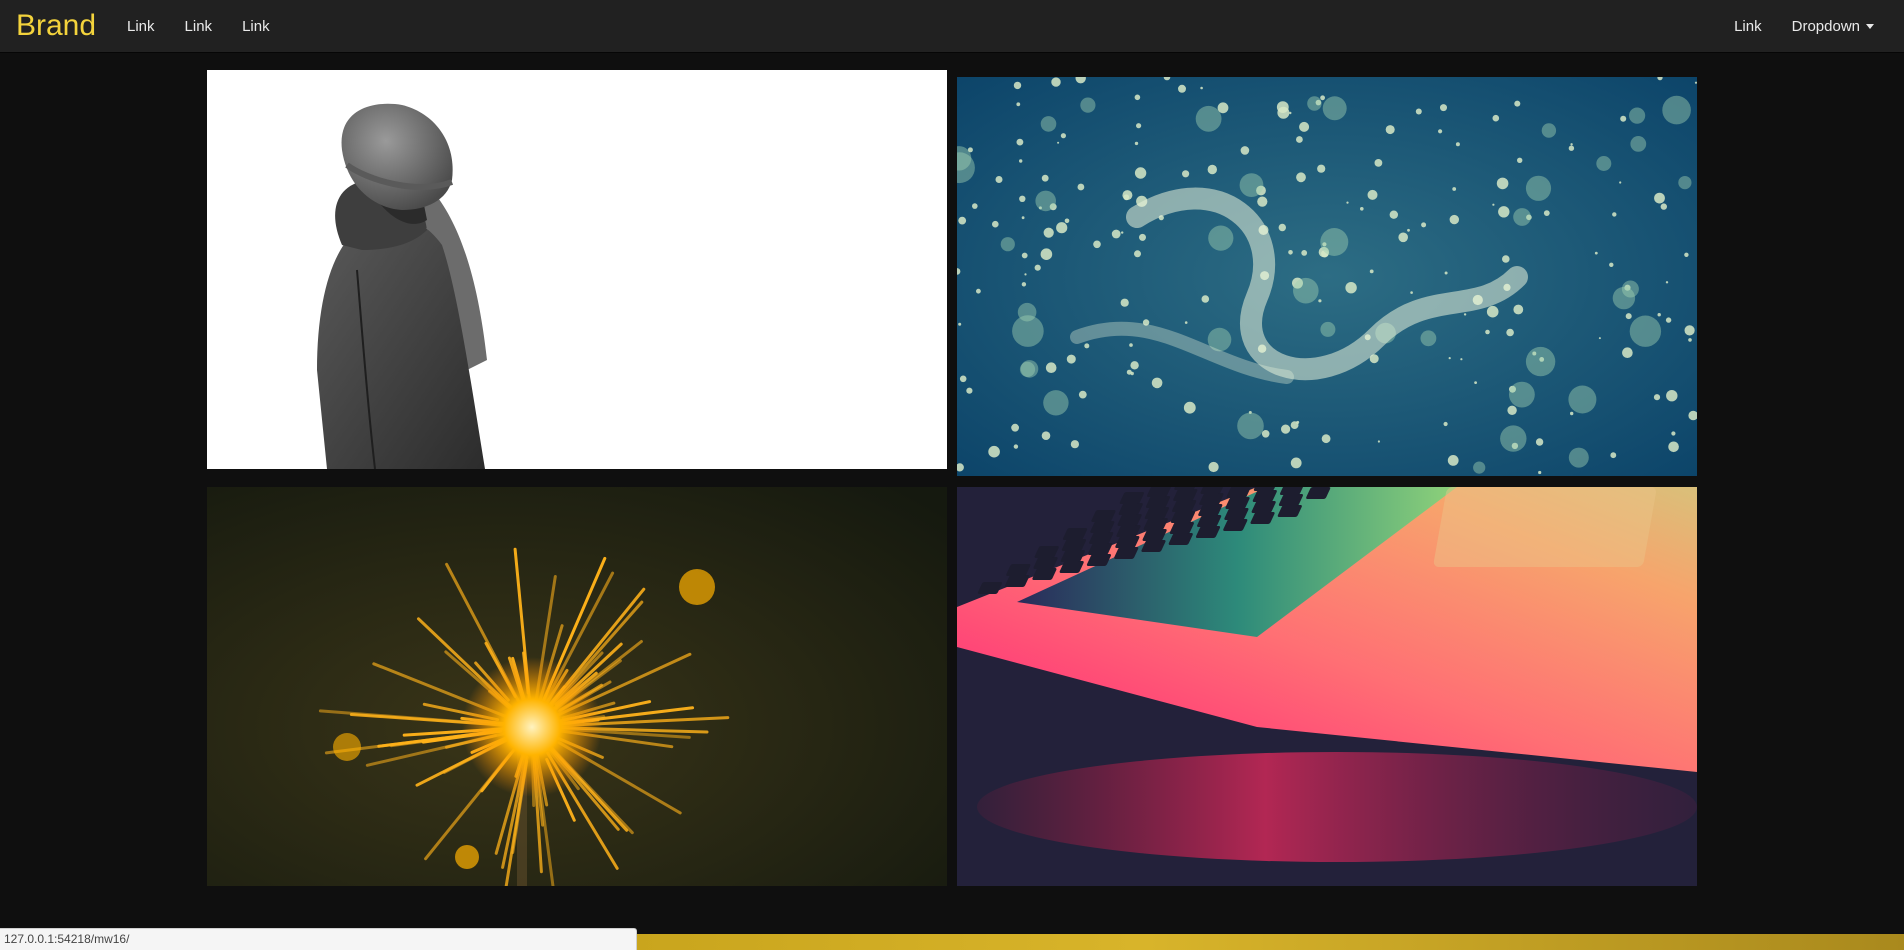 This screenshot has width=1904, height=950. What do you see at coordinates (952, 26) in the screenshot?
I see `top-navbar: Brand Link Link Link Link Dropdown` at bounding box center [952, 26].